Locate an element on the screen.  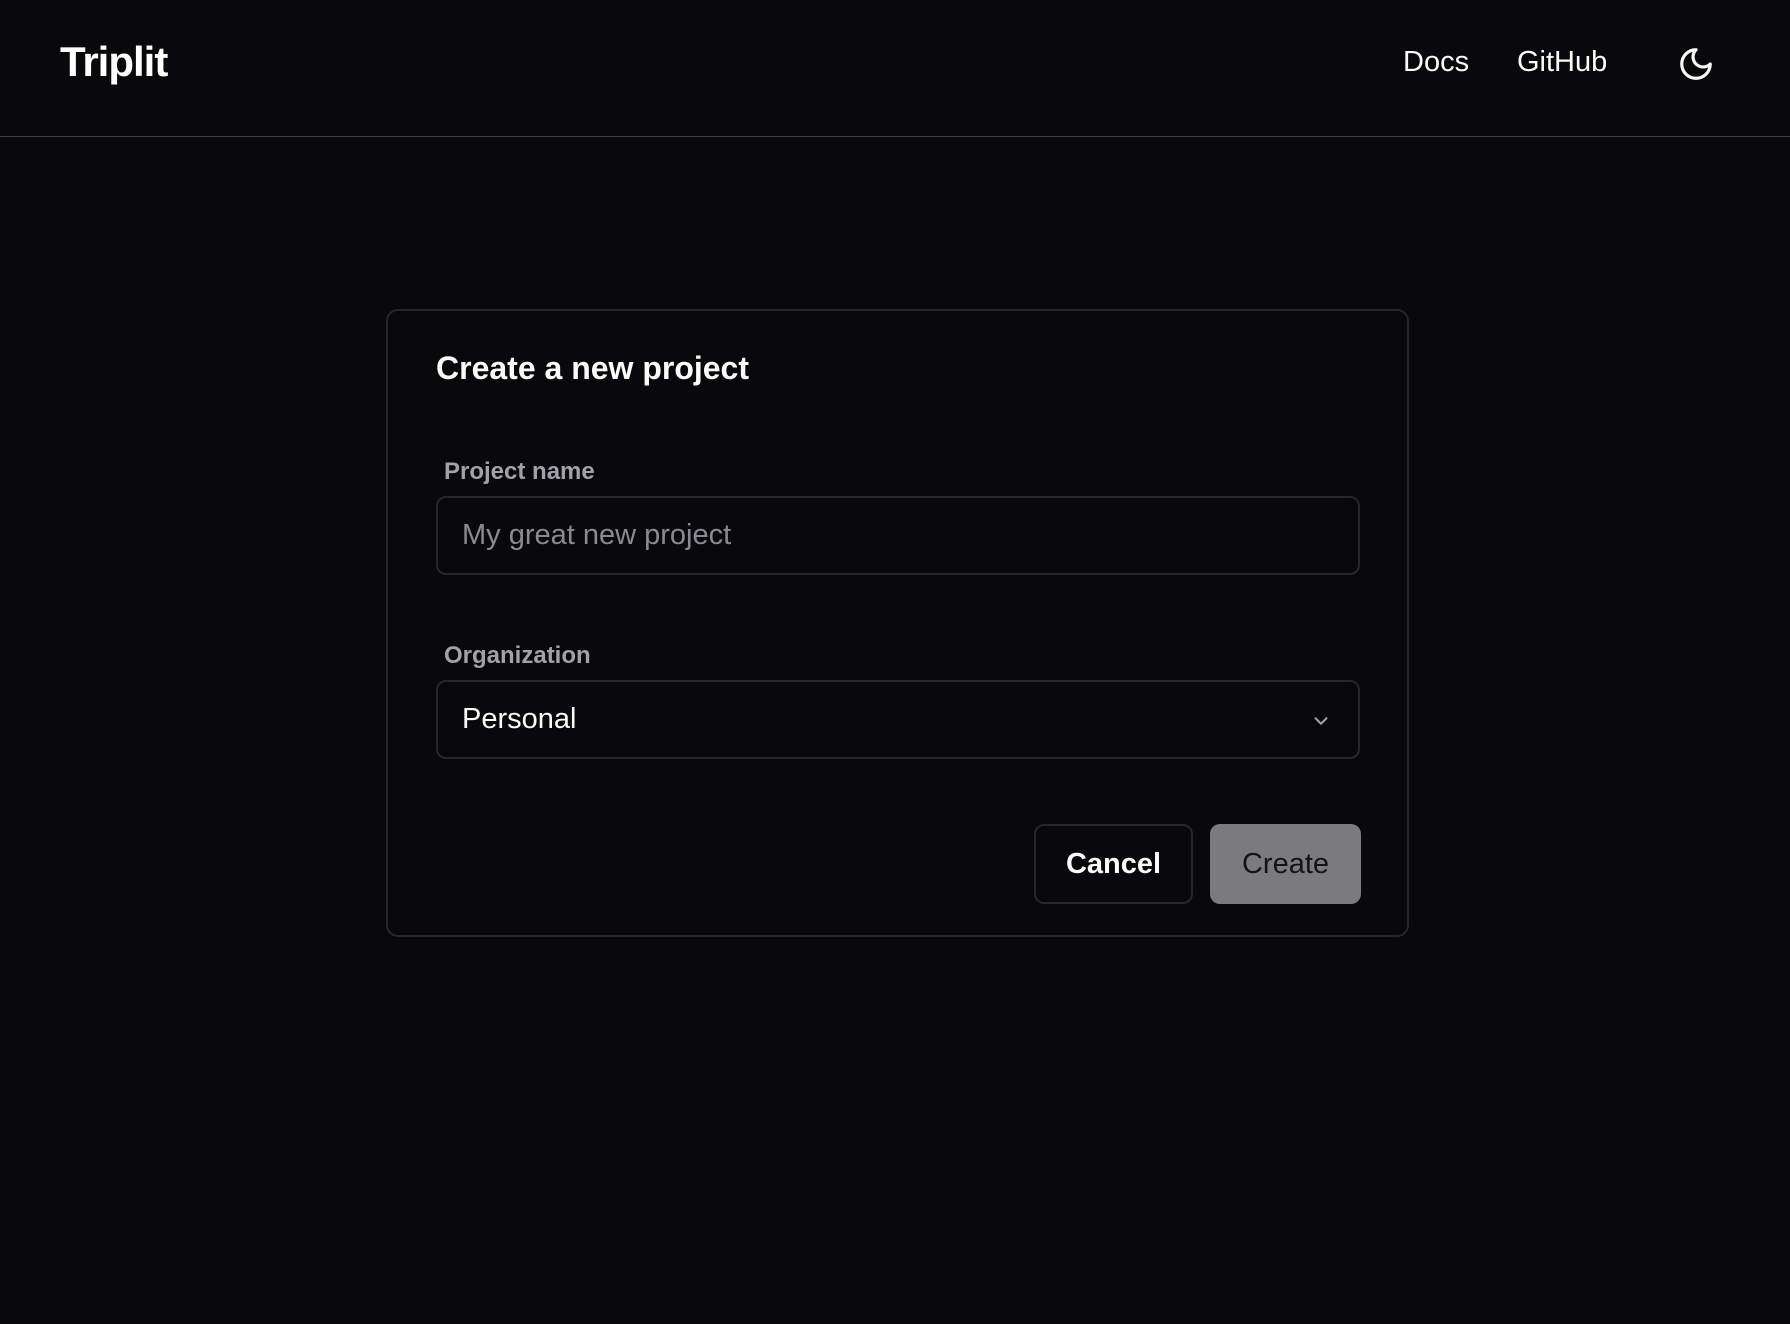
nav-link-docs: Docs is located at coordinates (1436, 62).